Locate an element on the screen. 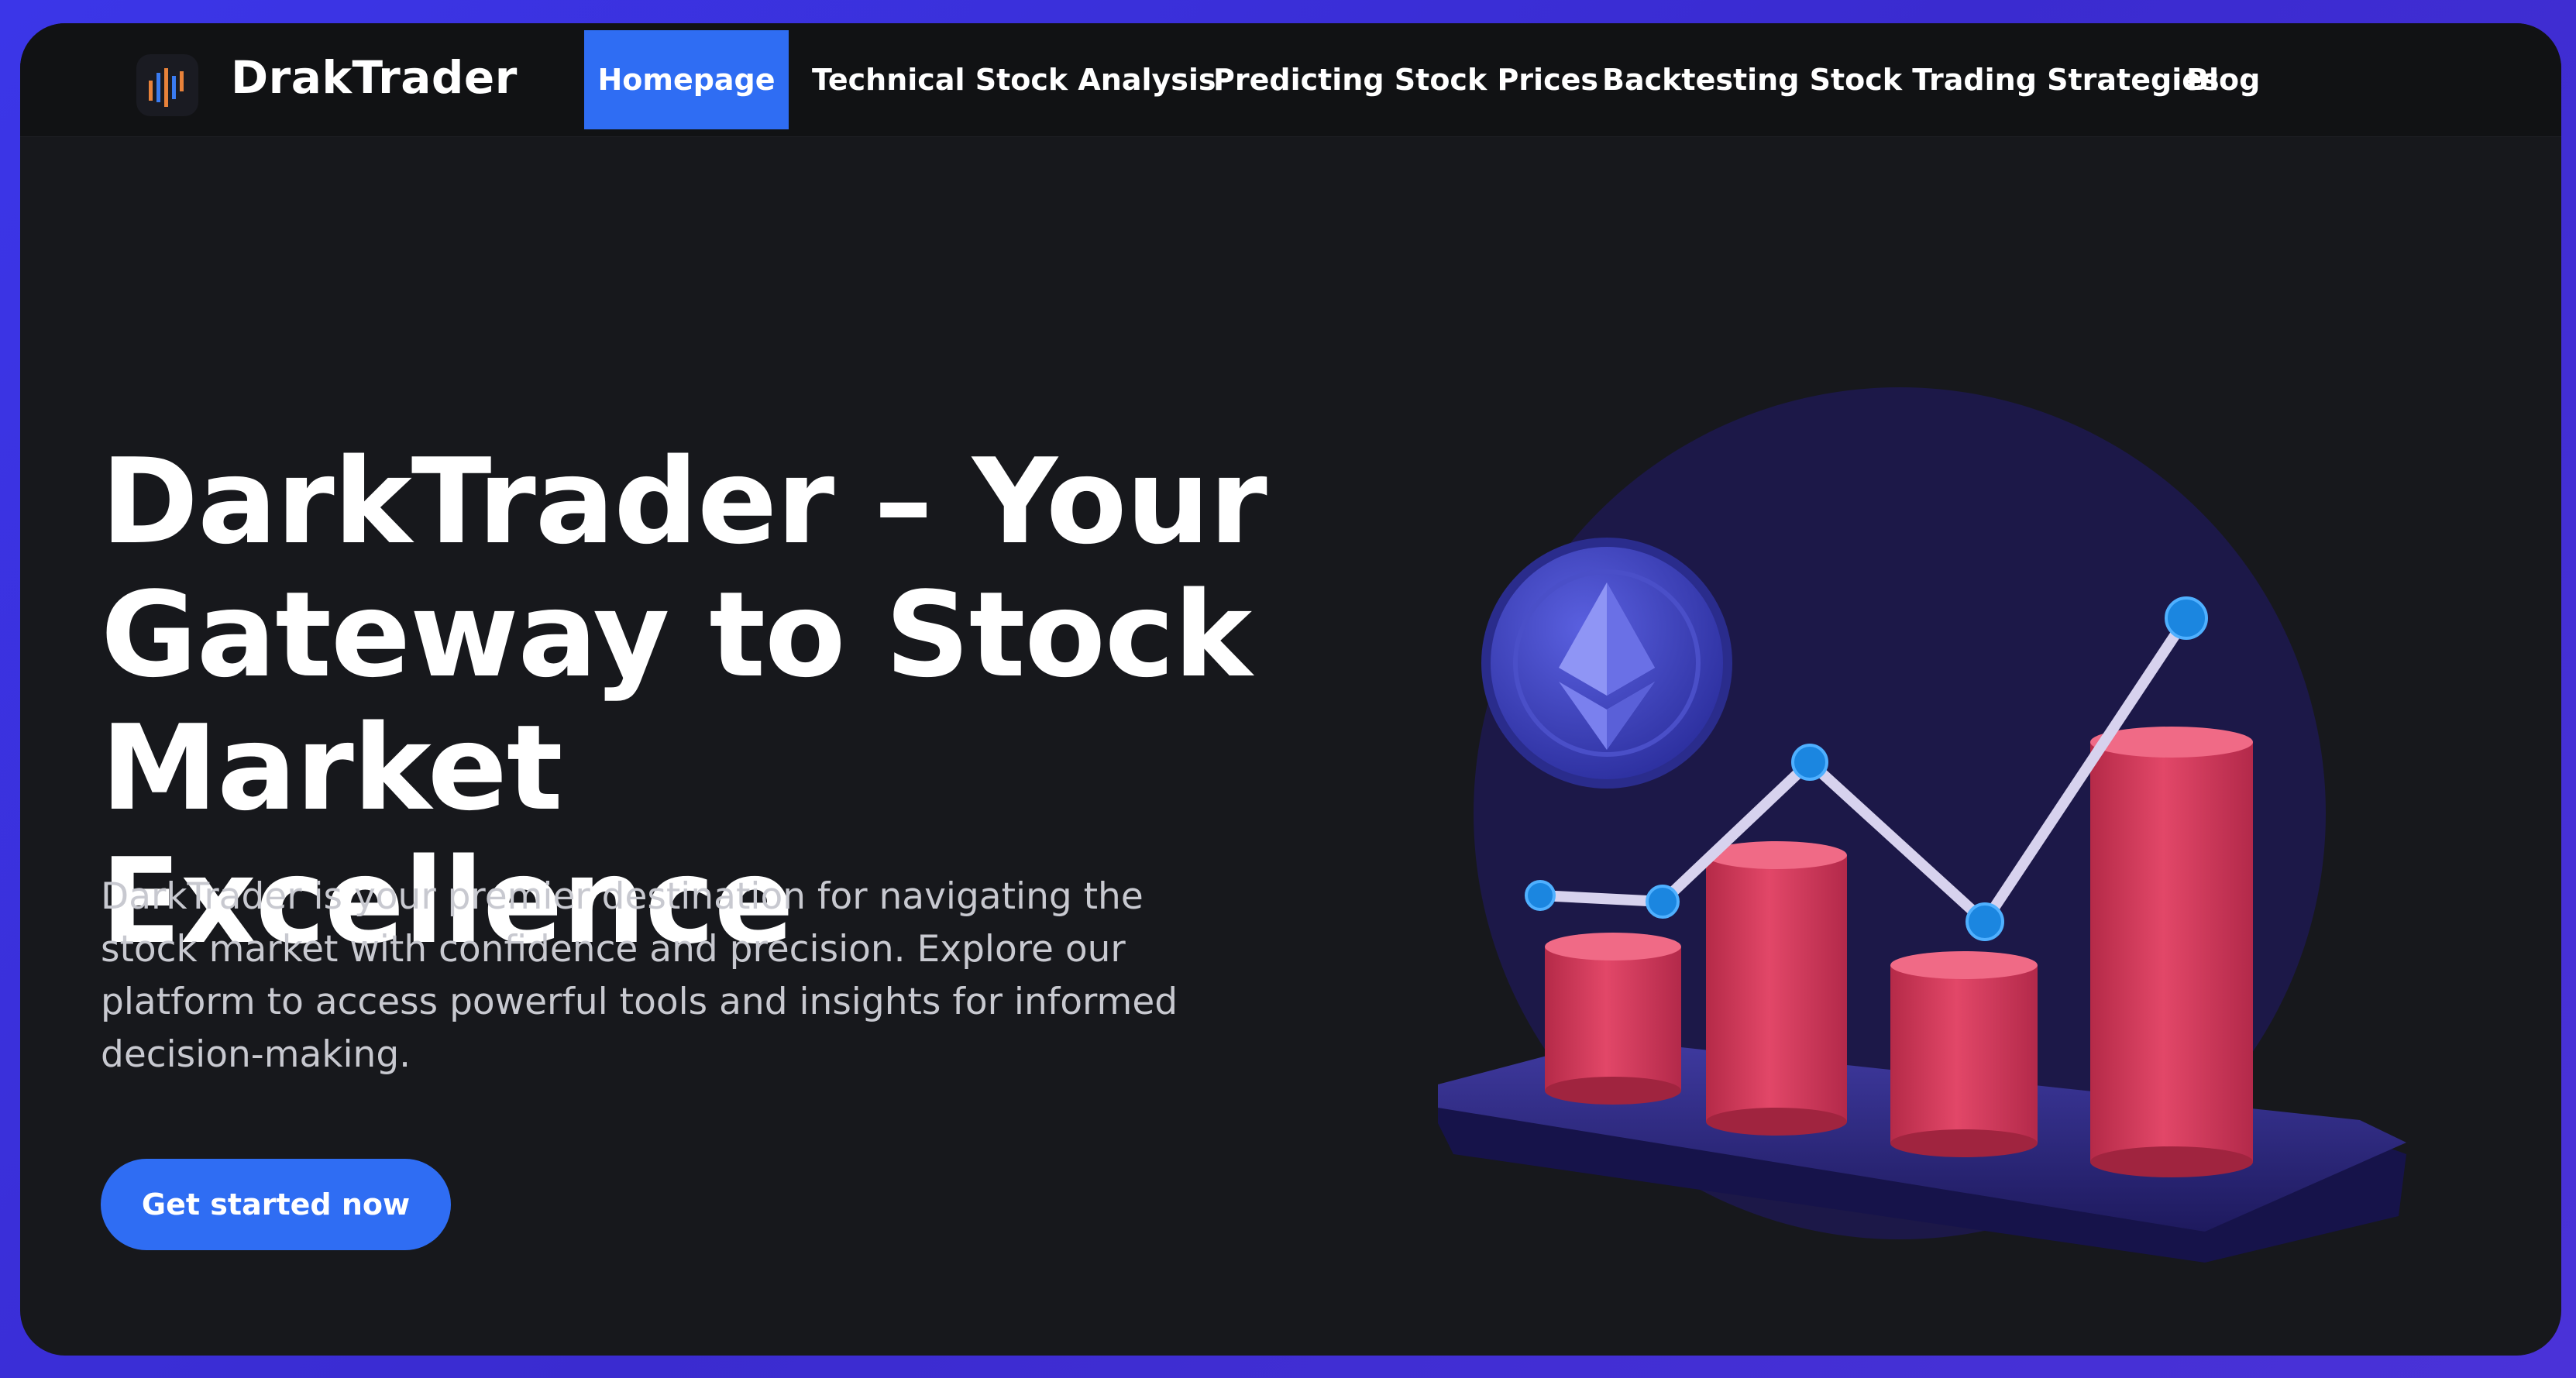  brand-name: DrakTrader is located at coordinates (374, 77).